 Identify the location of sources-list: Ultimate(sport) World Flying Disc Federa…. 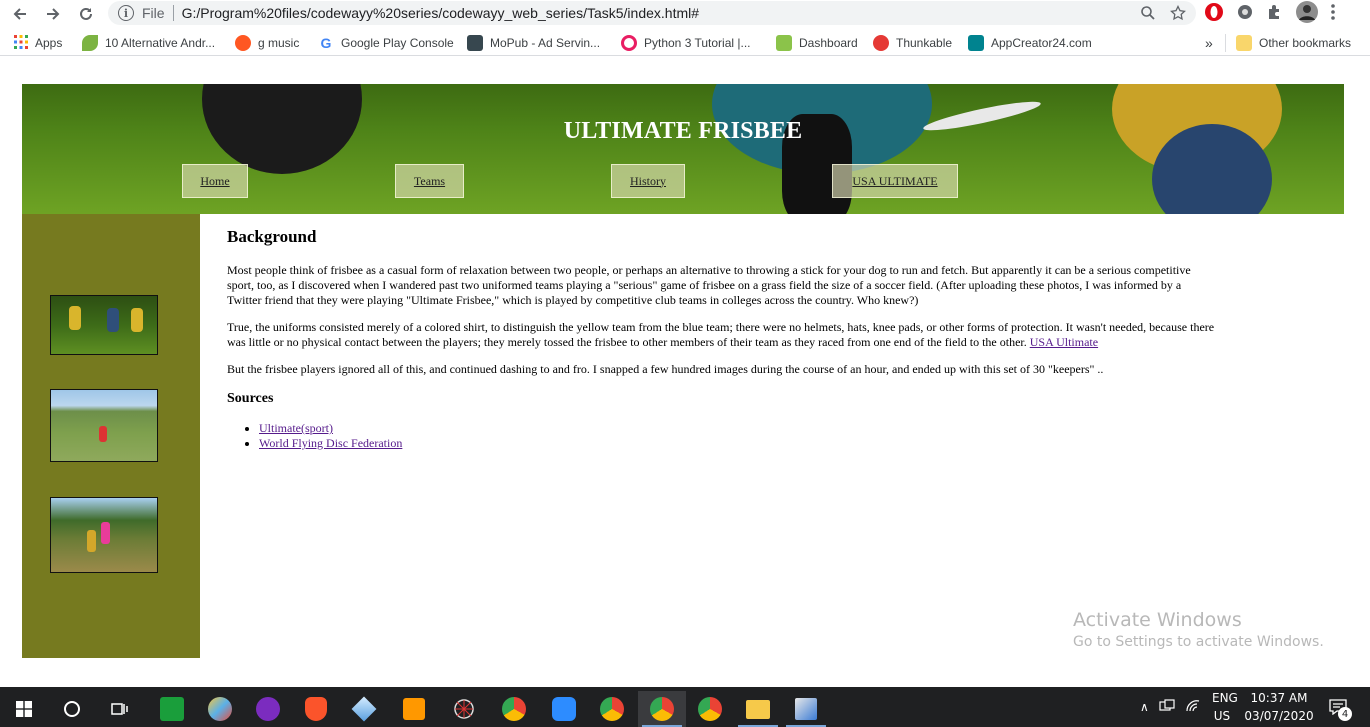
(738, 436).